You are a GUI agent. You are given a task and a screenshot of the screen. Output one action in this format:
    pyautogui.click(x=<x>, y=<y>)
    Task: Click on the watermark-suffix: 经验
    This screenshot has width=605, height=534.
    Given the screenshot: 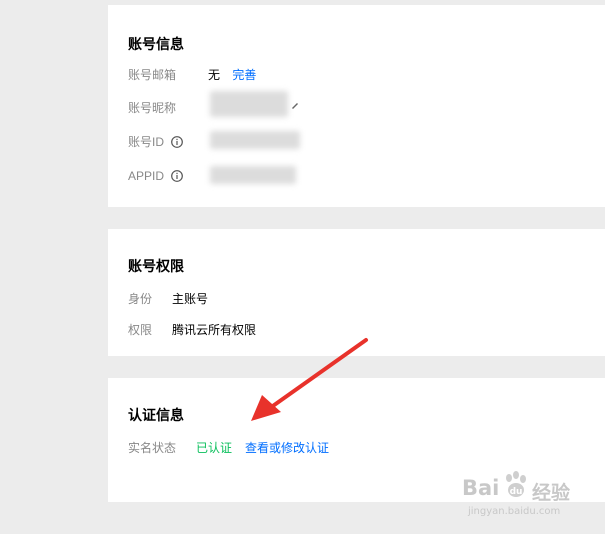 What is the action you would take?
    pyautogui.click(x=551, y=493)
    